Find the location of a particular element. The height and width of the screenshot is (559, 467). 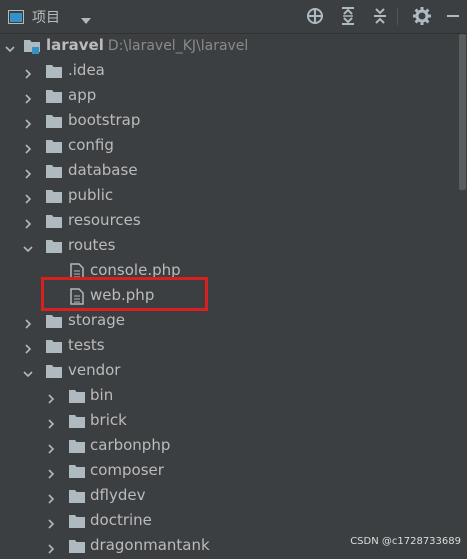

scrollbar-thumb is located at coordinates (462, 112).